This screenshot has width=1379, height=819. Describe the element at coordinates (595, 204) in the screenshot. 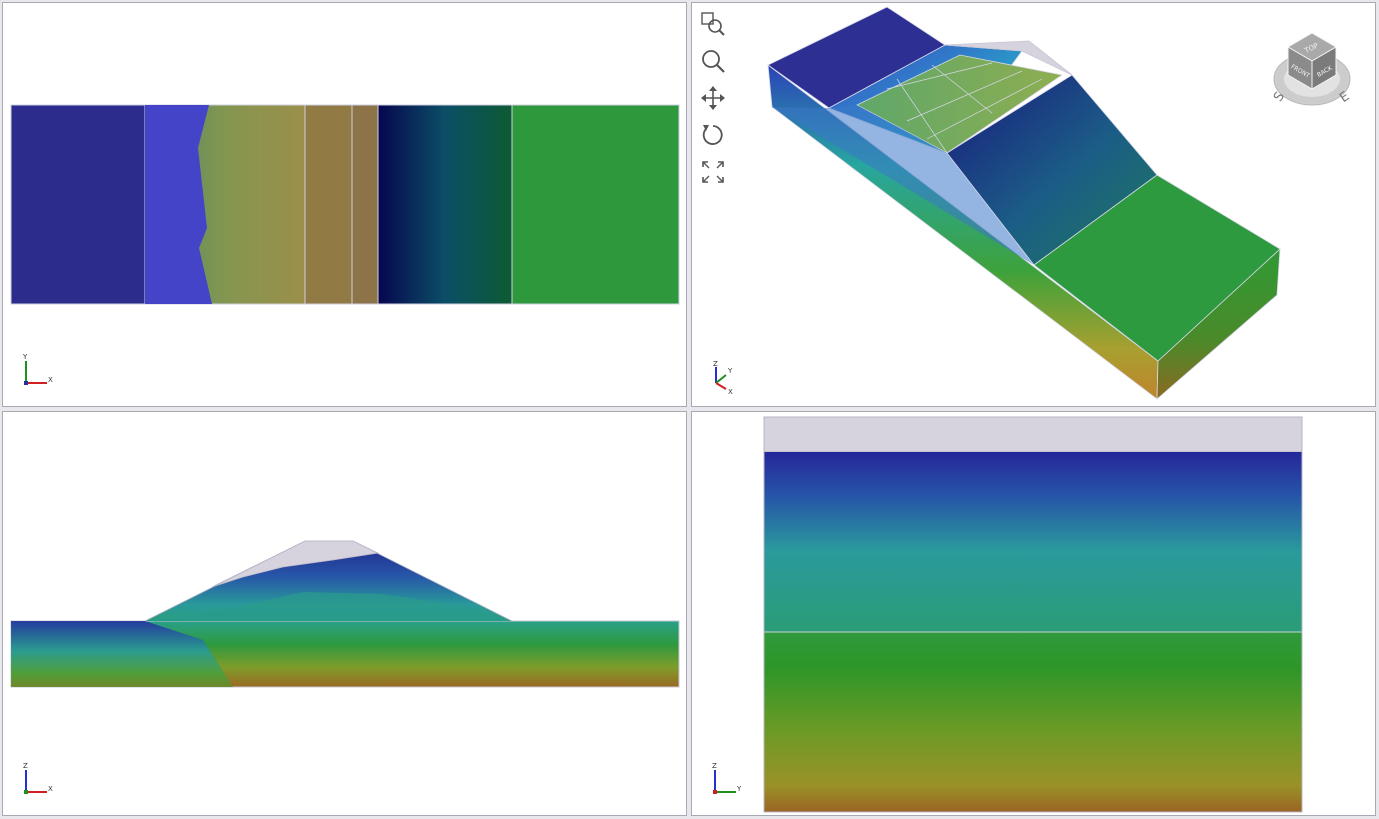

I see `plan-region-toe` at that location.